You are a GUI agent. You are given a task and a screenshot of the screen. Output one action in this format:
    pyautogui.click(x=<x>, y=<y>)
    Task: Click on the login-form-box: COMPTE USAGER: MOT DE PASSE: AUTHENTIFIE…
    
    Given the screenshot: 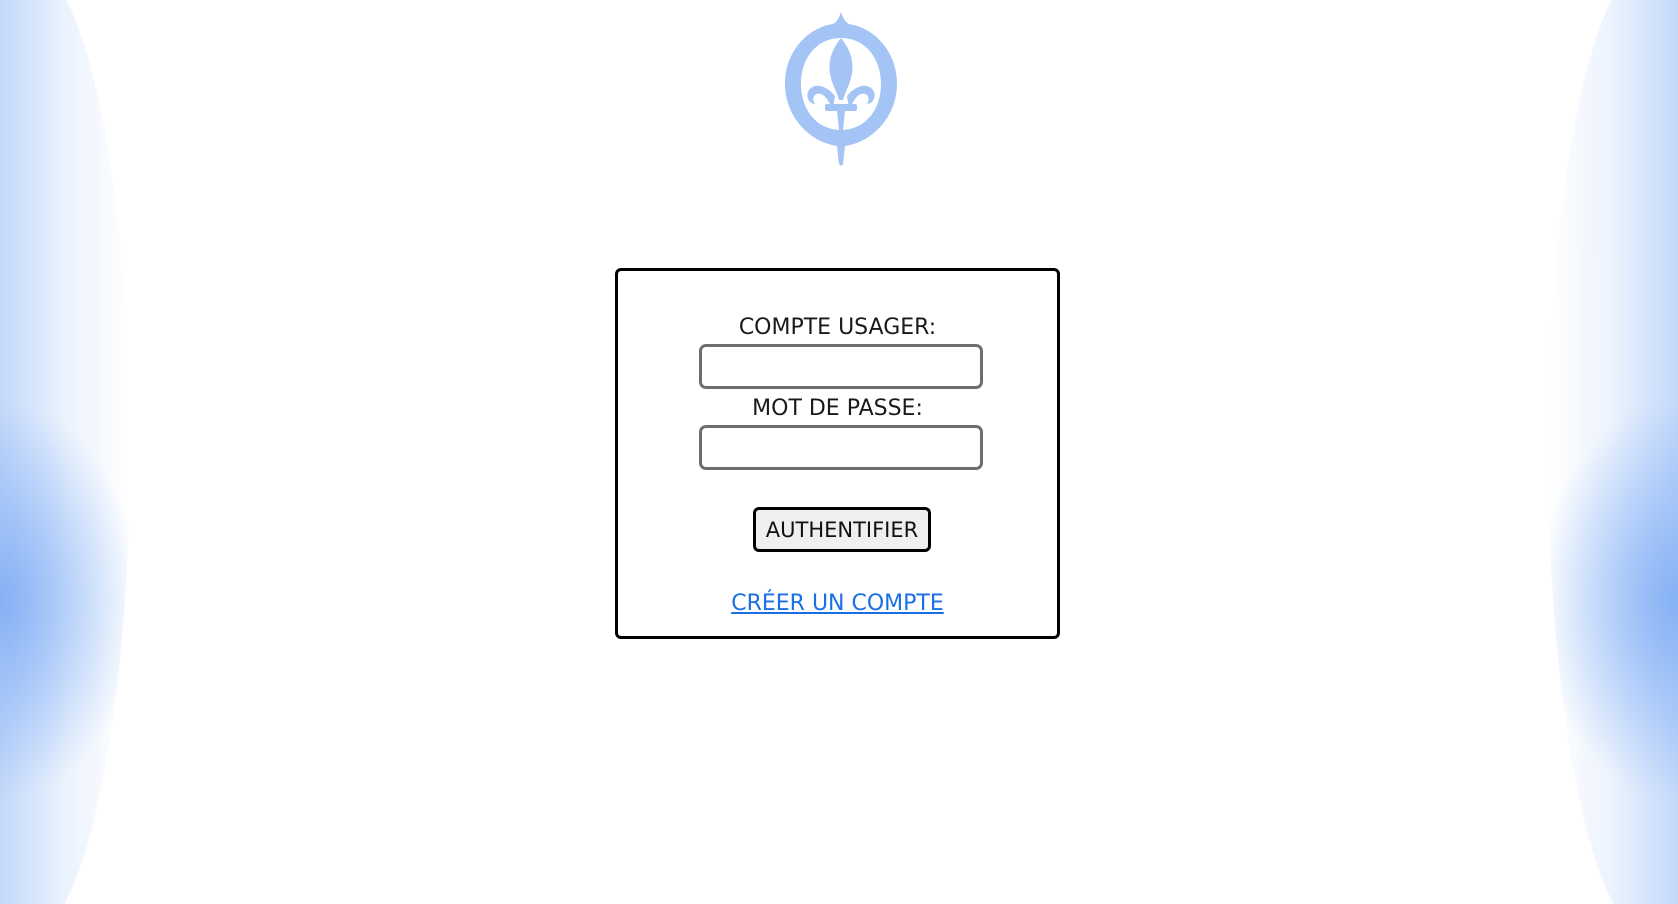 What is the action you would take?
    pyautogui.click(x=837, y=453)
    